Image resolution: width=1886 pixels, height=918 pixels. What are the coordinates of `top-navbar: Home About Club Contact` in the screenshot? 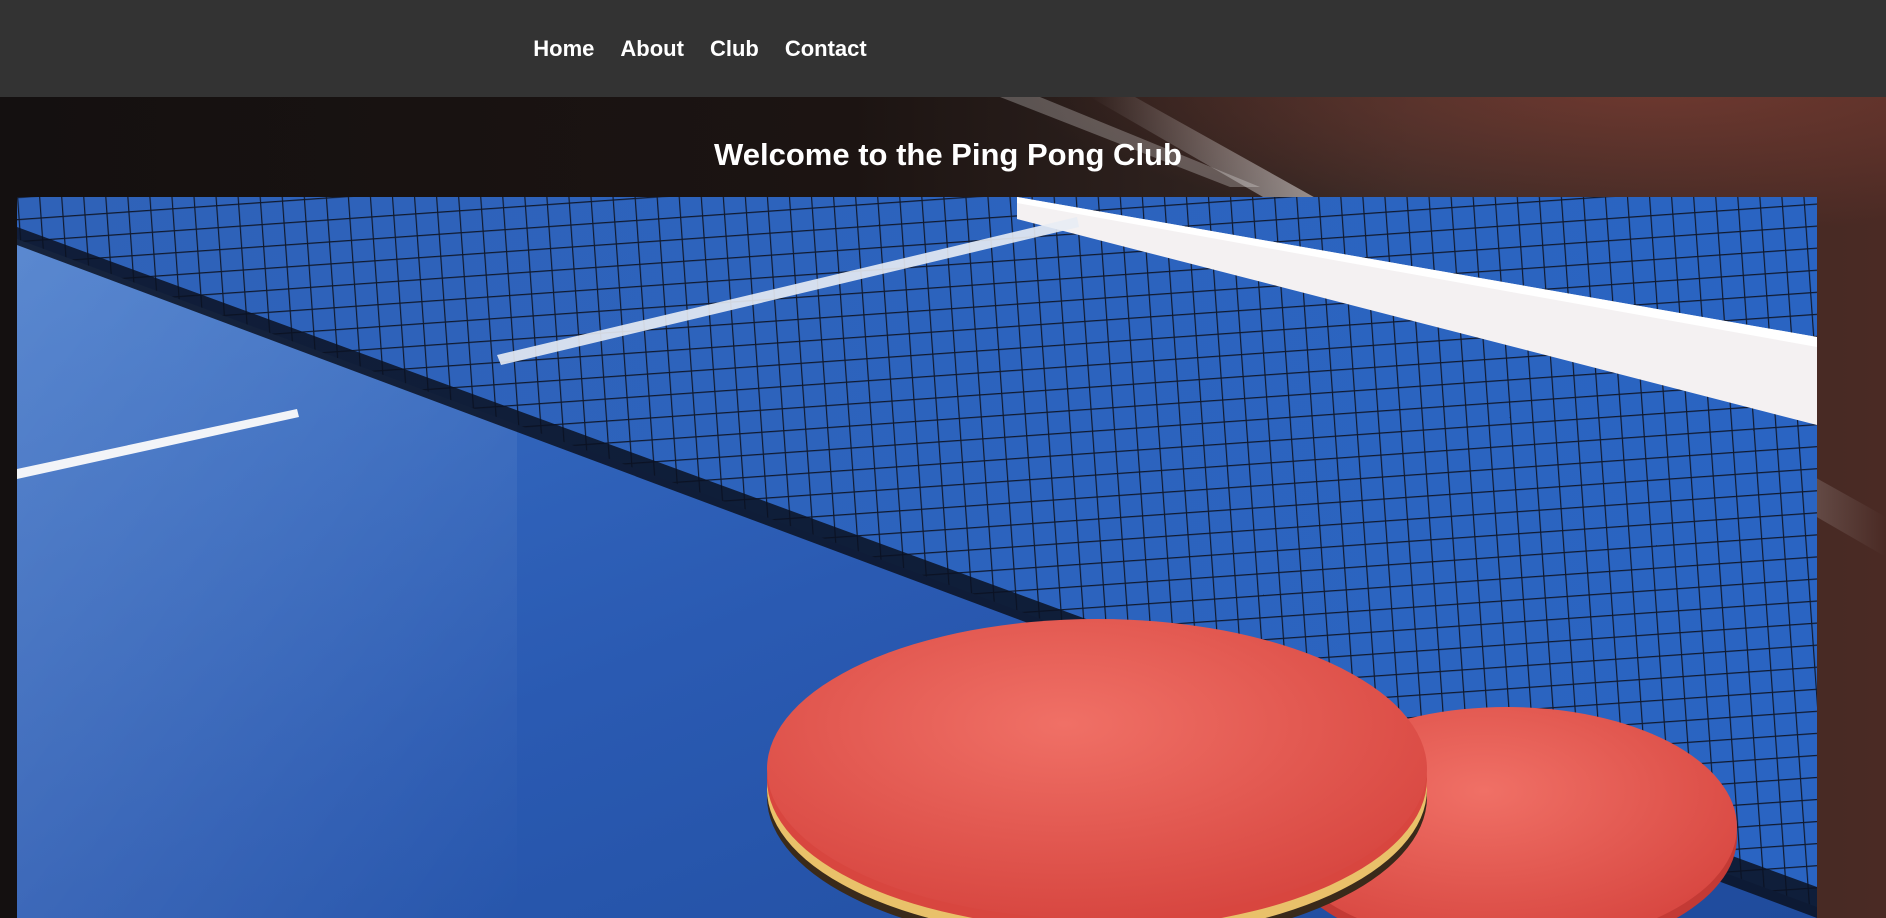 It's located at (943, 48).